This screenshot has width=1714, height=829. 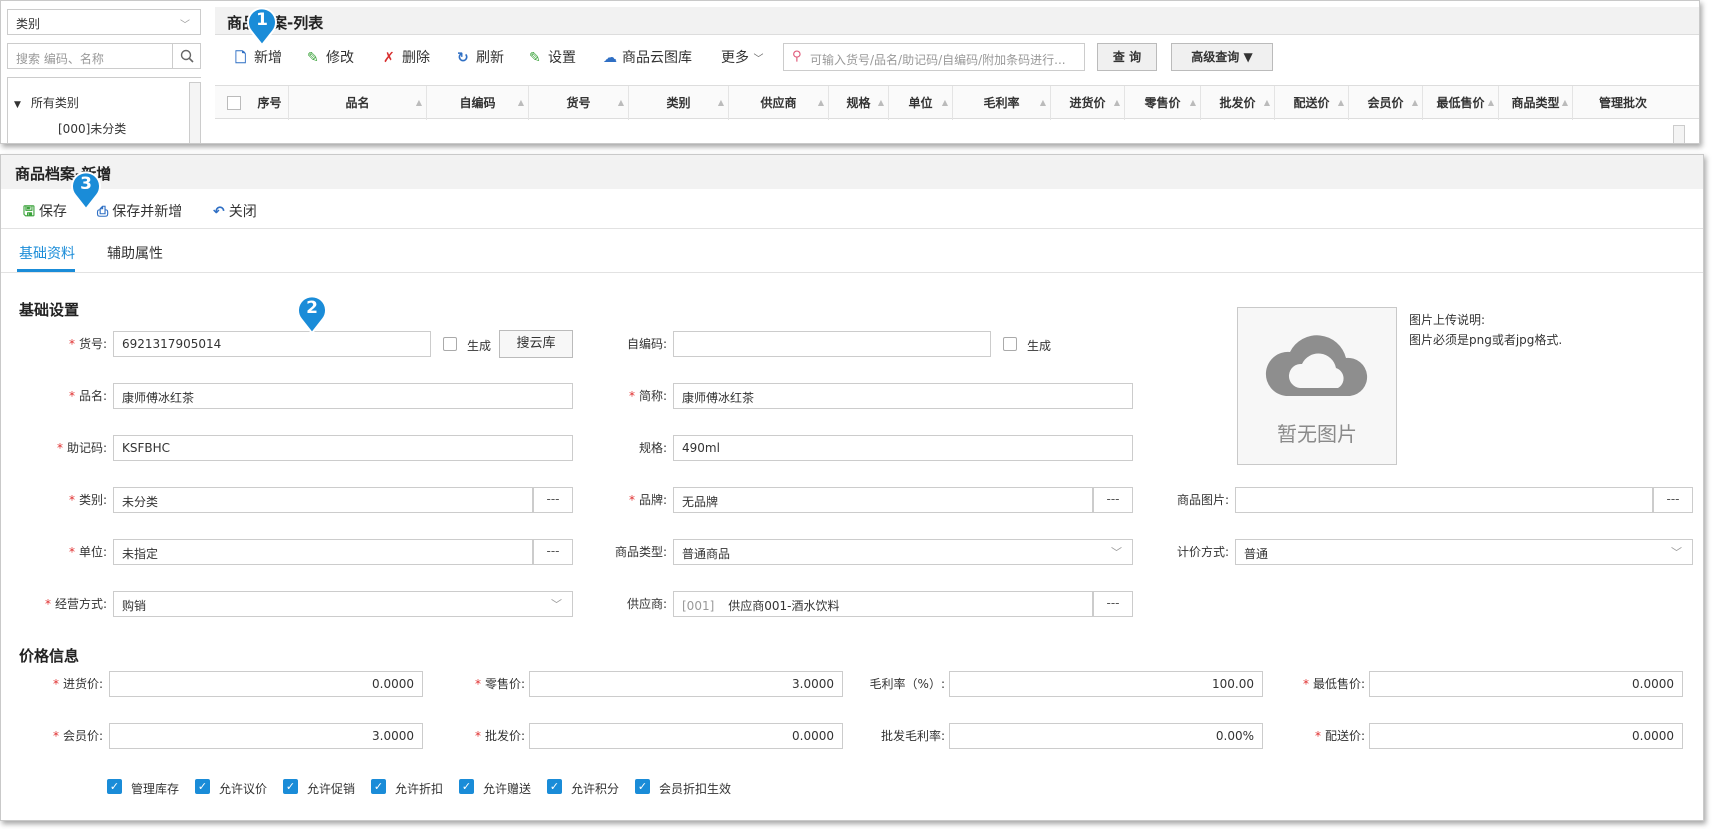 What do you see at coordinates (92, 128) in the screenshot?
I see `tree-leaf-uncategorized: [000]未分类` at bounding box center [92, 128].